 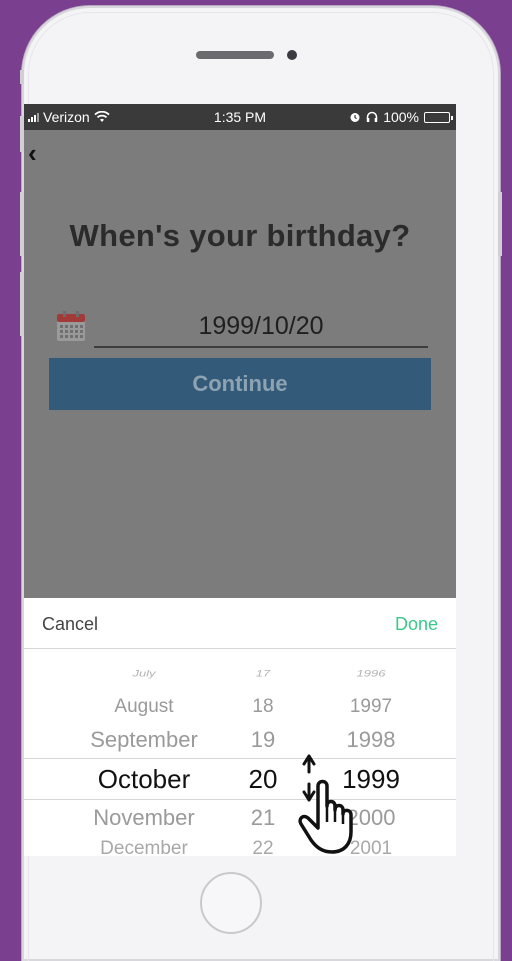 I want to click on alarm-icon, so click(x=355, y=117).